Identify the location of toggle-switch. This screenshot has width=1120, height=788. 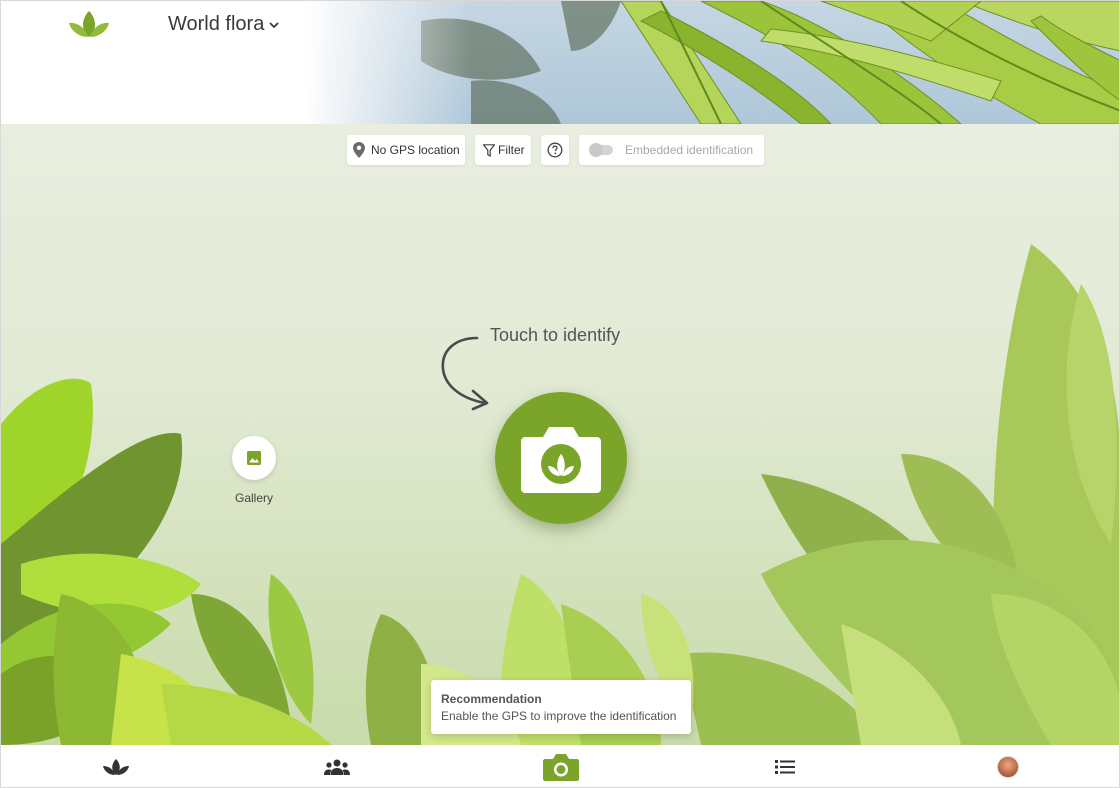
(601, 150).